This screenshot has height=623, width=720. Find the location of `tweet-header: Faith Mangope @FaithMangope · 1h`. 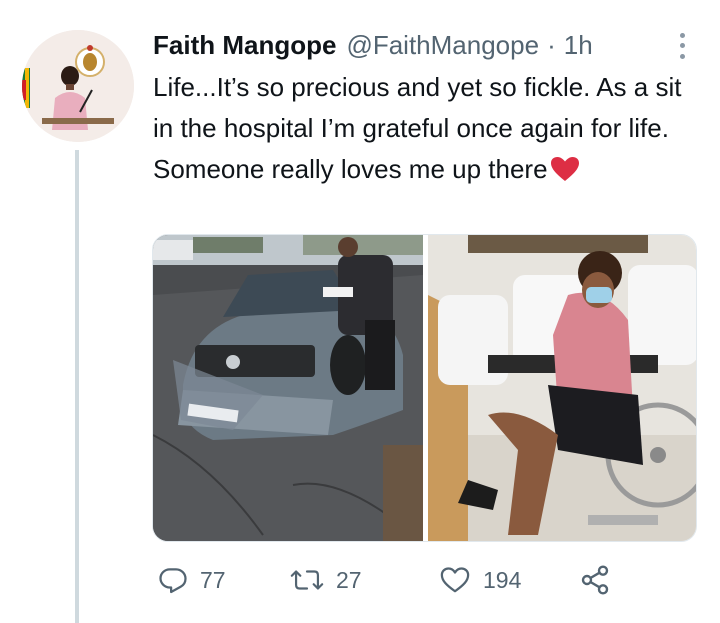

tweet-header: Faith Mangope @FaithMangope · 1h is located at coordinates (423, 45).